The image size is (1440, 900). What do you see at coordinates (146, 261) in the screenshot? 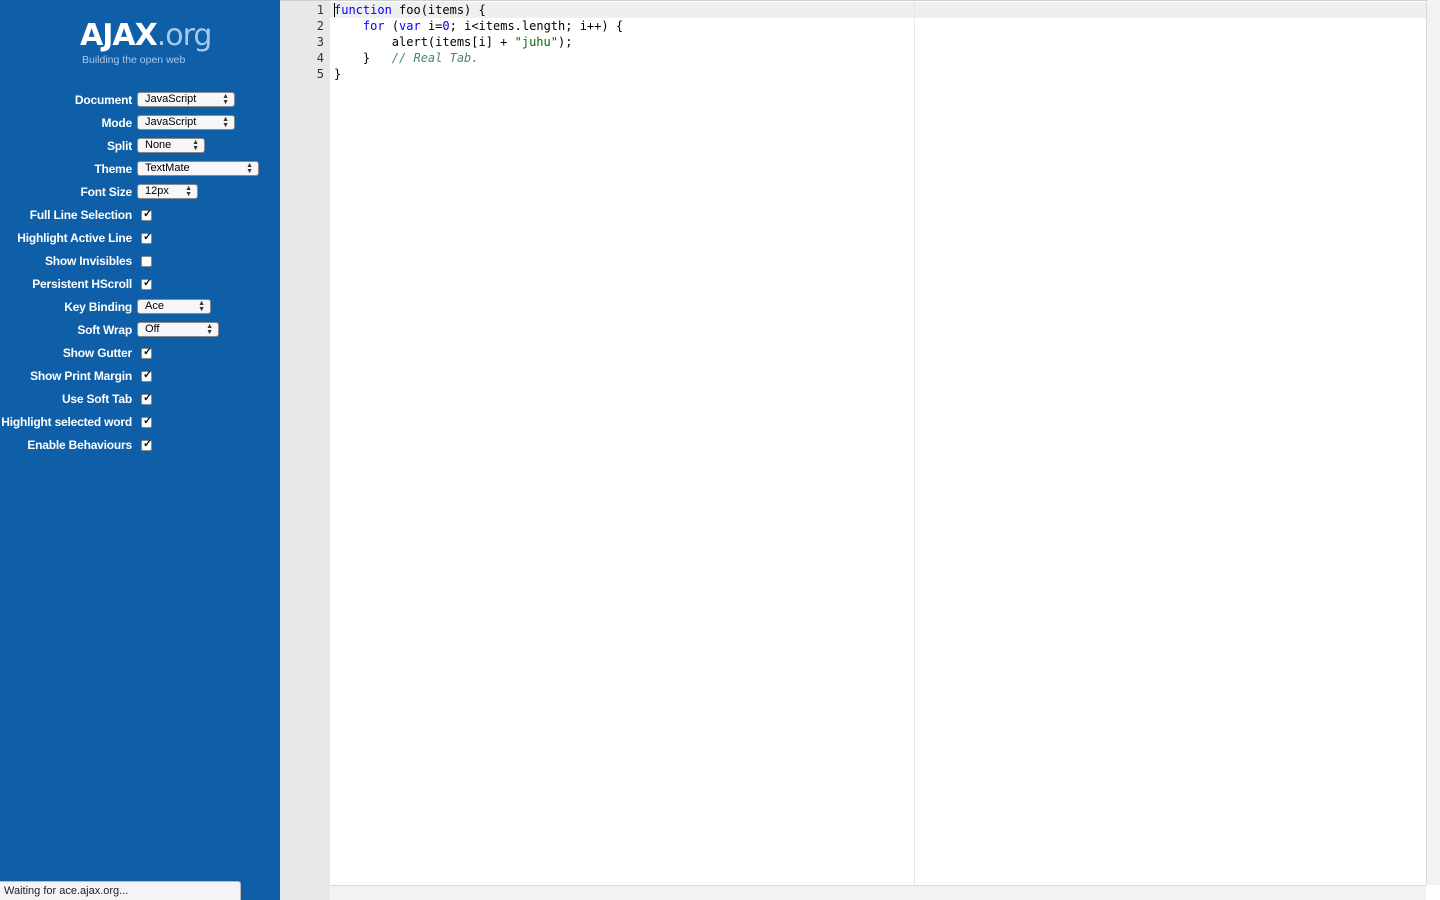
I see `show-invisibles-checkbox` at bounding box center [146, 261].